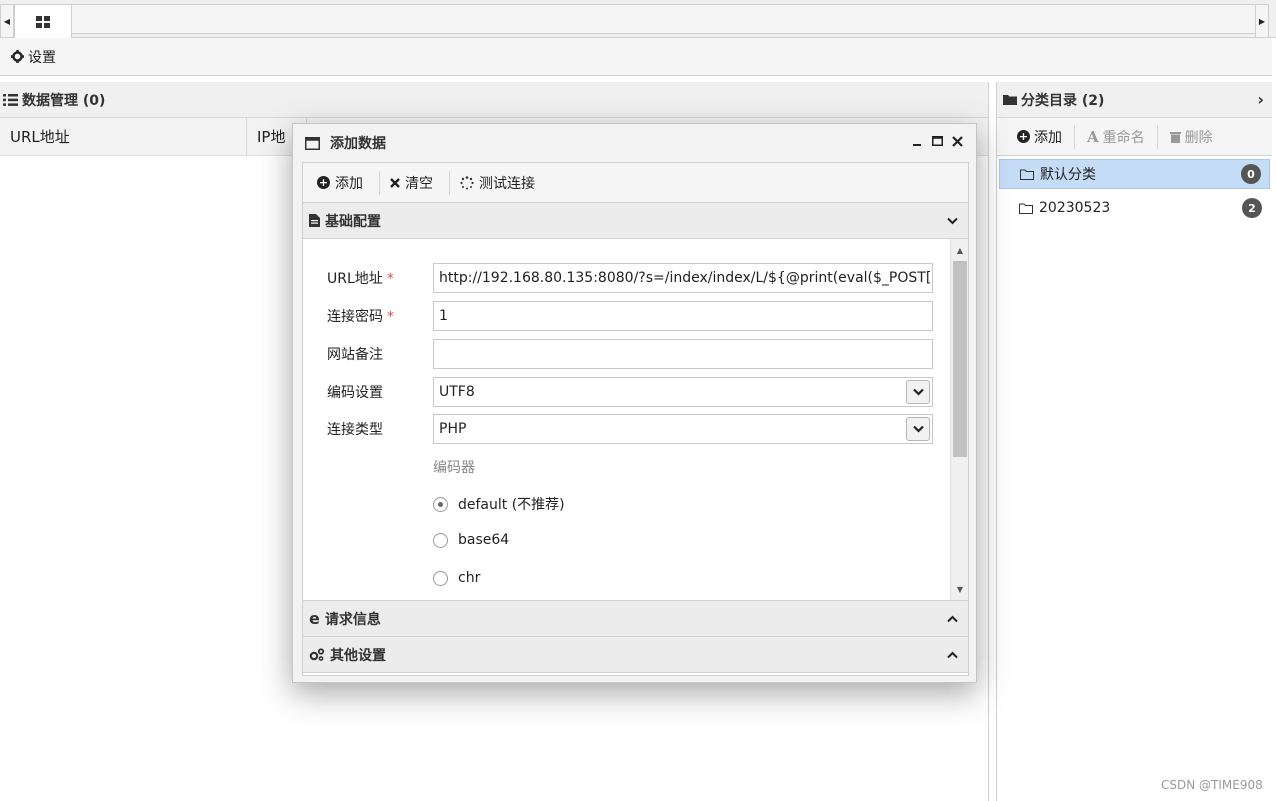  Describe the element at coordinates (635, 221) in the screenshot. I see `basic-config-header: 基础配置` at that location.